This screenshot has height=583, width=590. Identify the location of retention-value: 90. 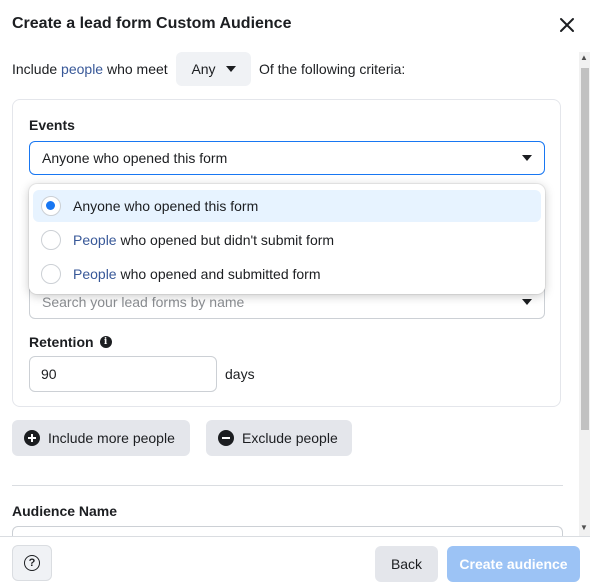
(49, 374).